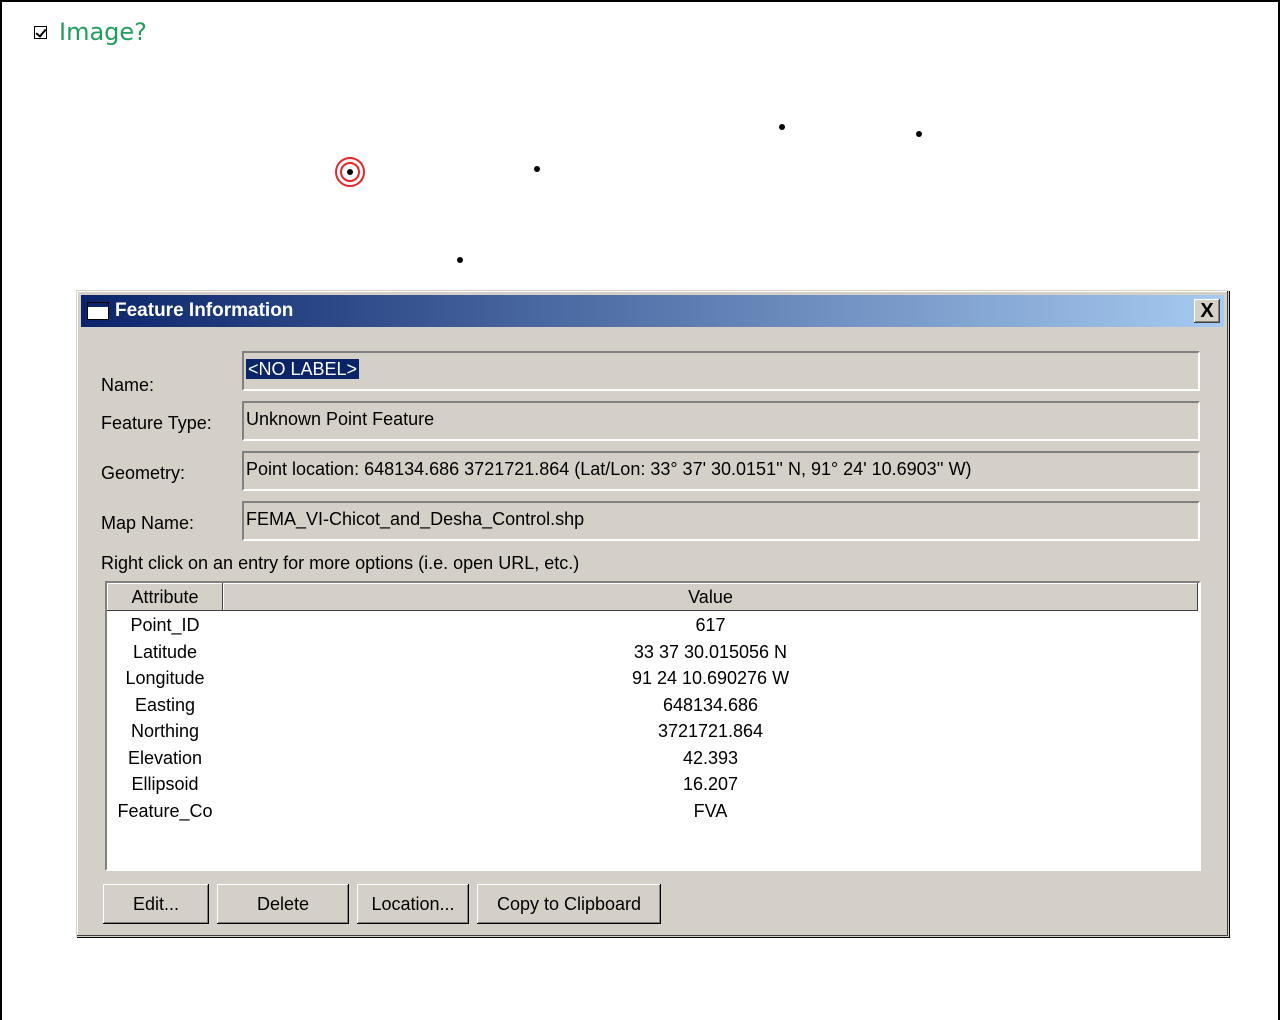 The height and width of the screenshot is (1020, 1284). What do you see at coordinates (710, 597) in the screenshot?
I see `column-header-value: Value` at bounding box center [710, 597].